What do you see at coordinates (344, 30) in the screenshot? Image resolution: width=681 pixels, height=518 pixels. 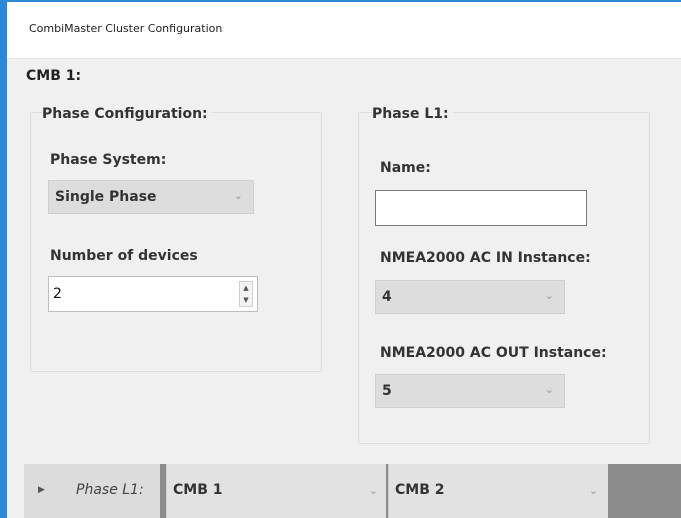 I see `title-bar: CombiMaster Cluster Configuration` at bounding box center [344, 30].